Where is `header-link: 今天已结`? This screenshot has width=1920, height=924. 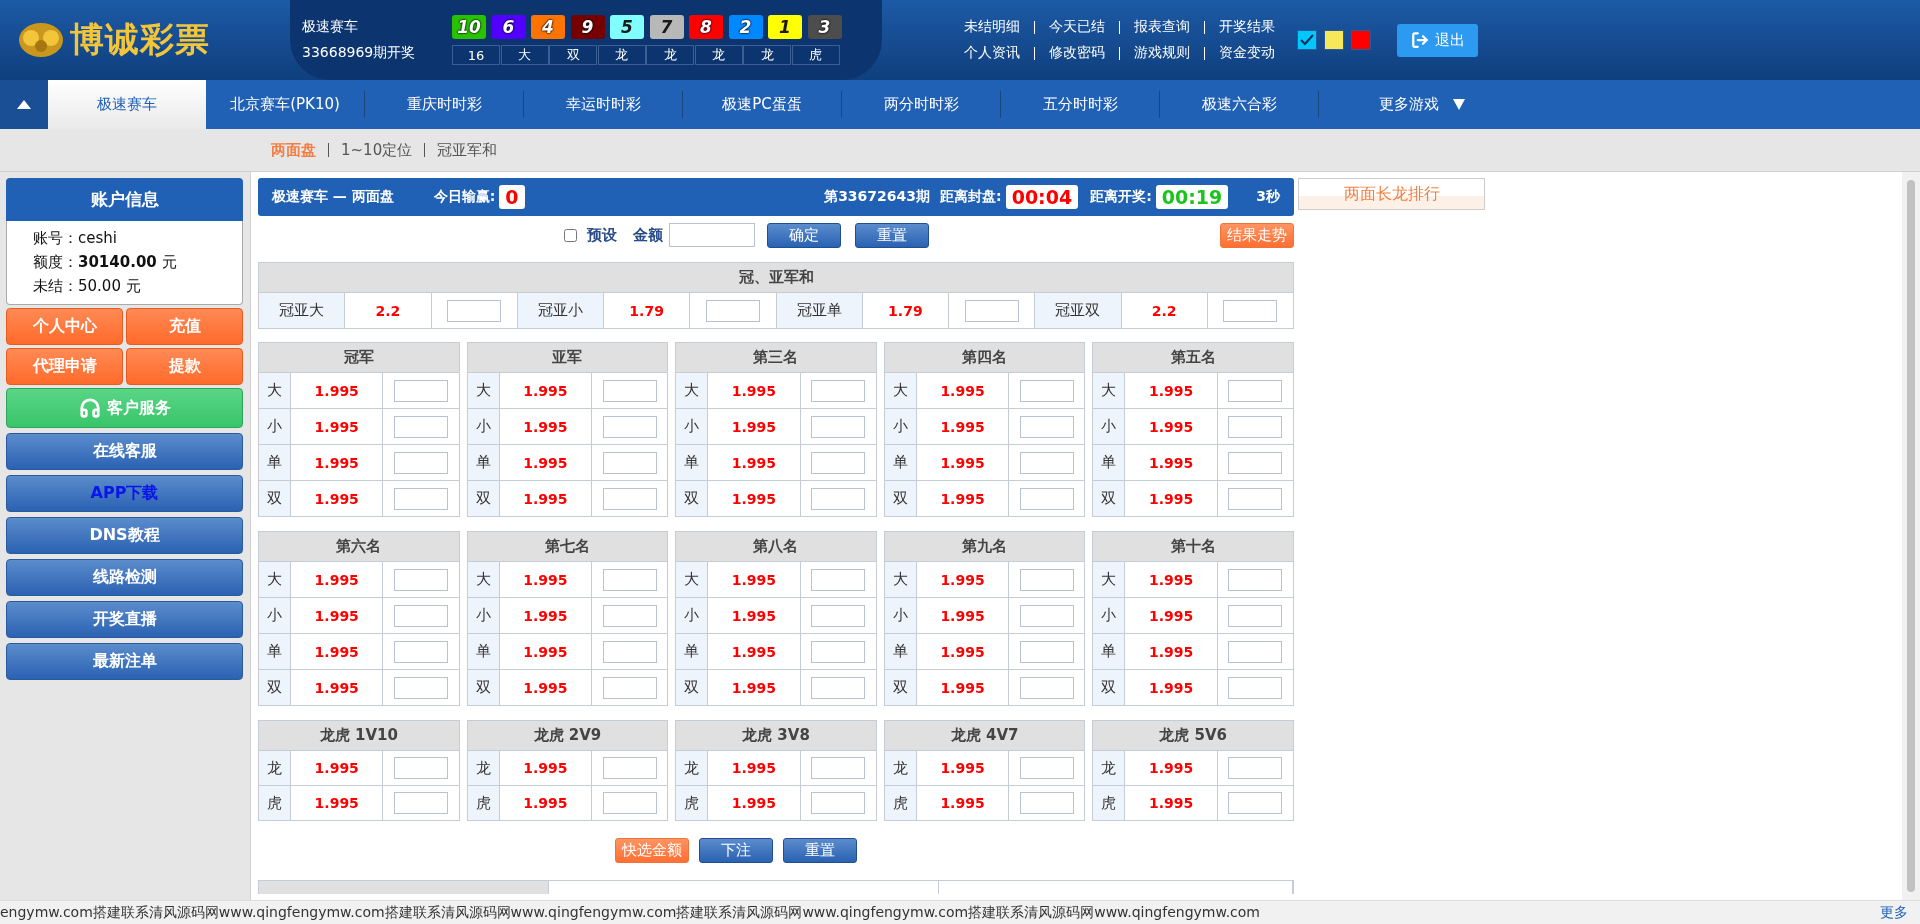 header-link: 今天已结 is located at coordinates (1077, 27).